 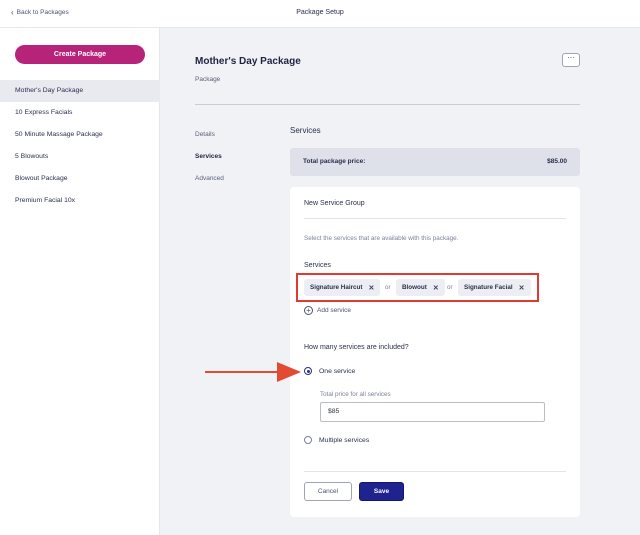 I want to click on cancel-button: Cancel, so click(x=328, y=491).